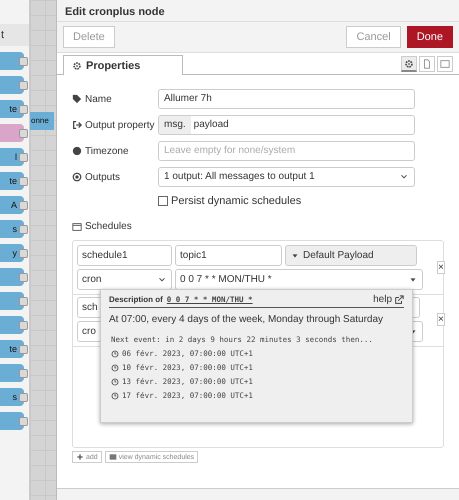  What do you see at coordinates (80, 457) in the screenshot?
I see `plus-icon` at bounding box center [80, 457].